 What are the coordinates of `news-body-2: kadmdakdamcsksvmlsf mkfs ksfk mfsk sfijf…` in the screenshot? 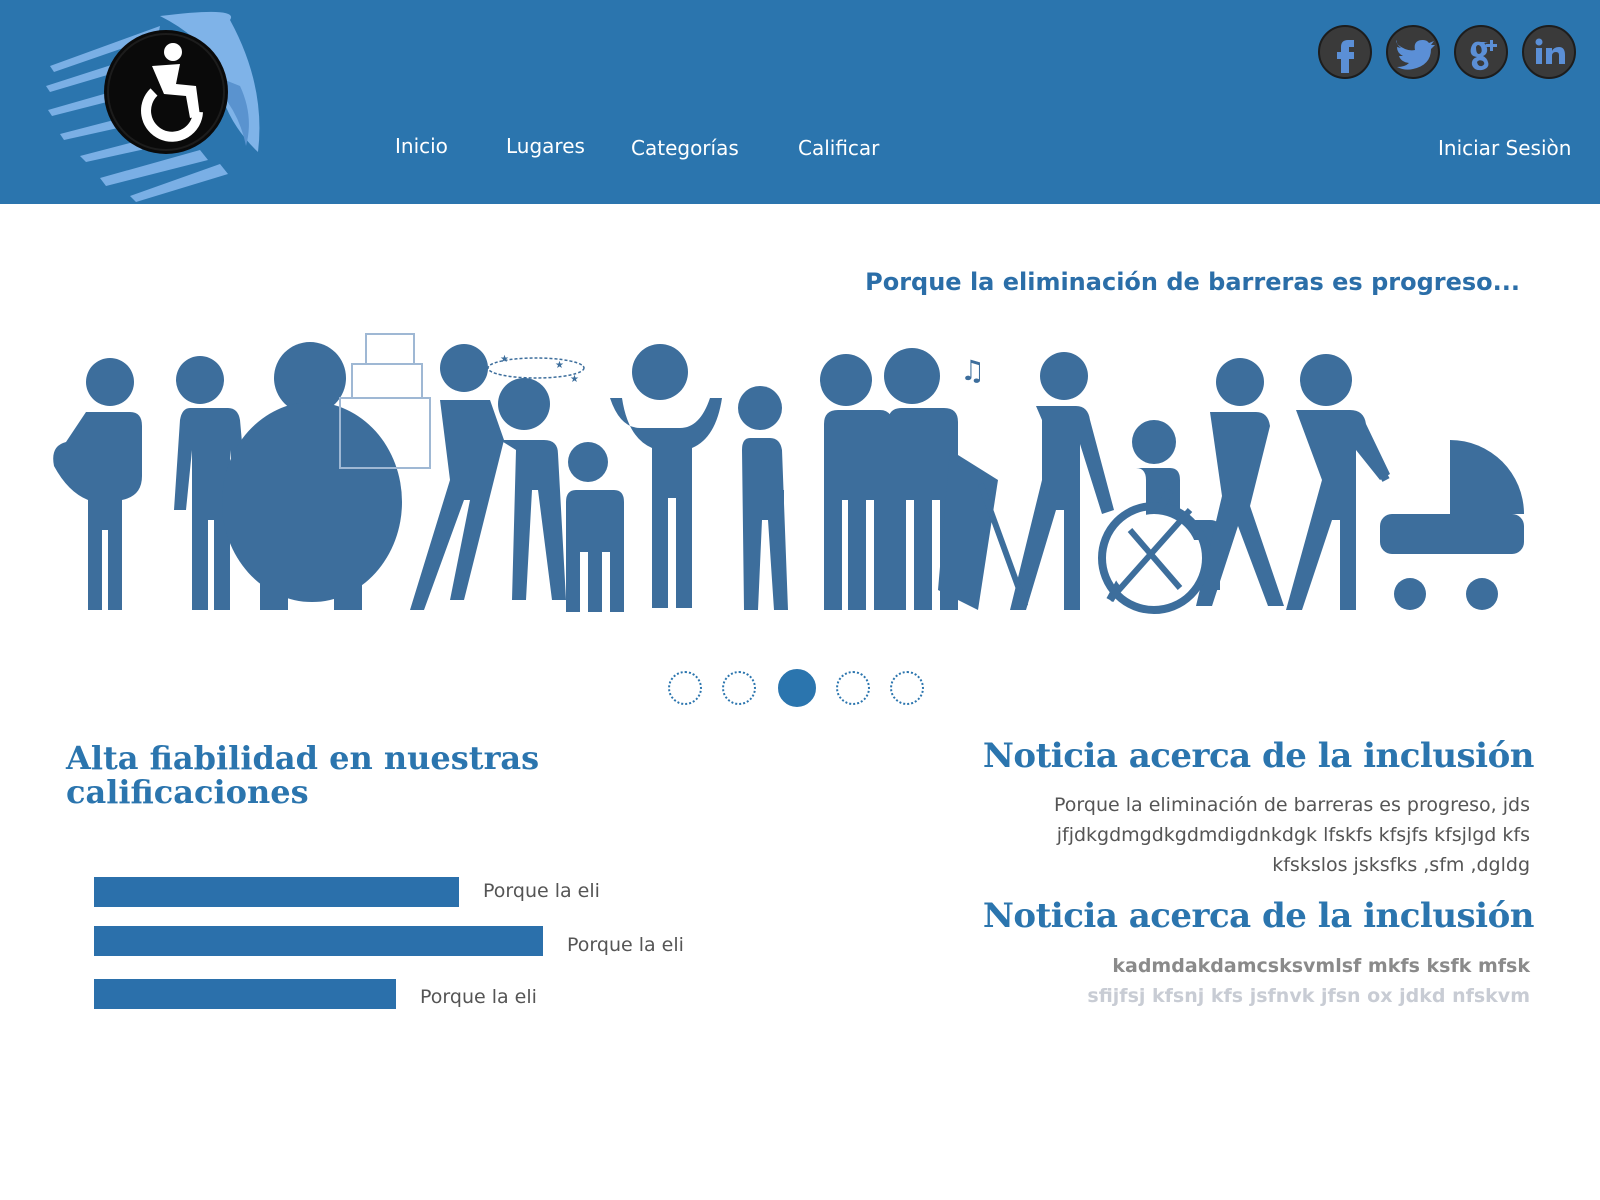 It's located at (1270, 981).